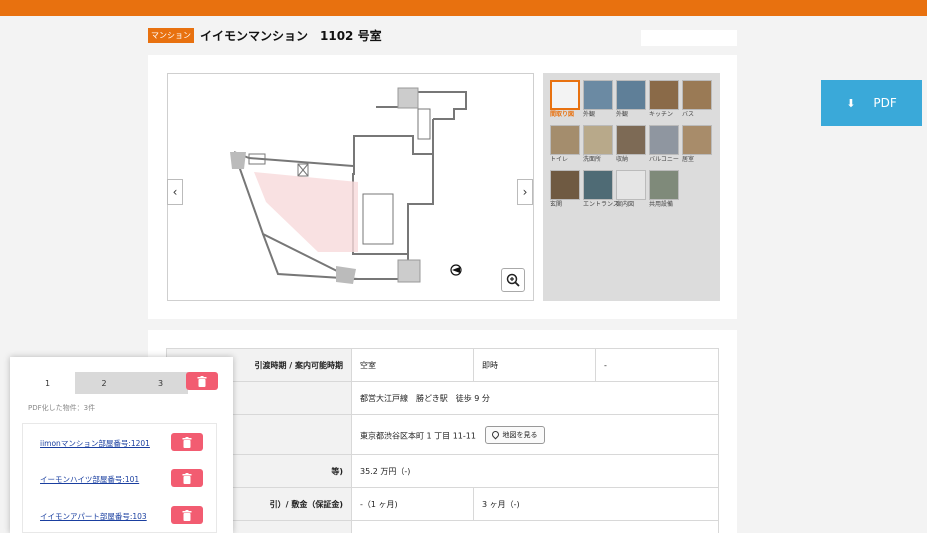  Describe the element at coordinates (291, 35) in the screenshot. I see `page-title: イイモンマンション 1102 号室` at that location.